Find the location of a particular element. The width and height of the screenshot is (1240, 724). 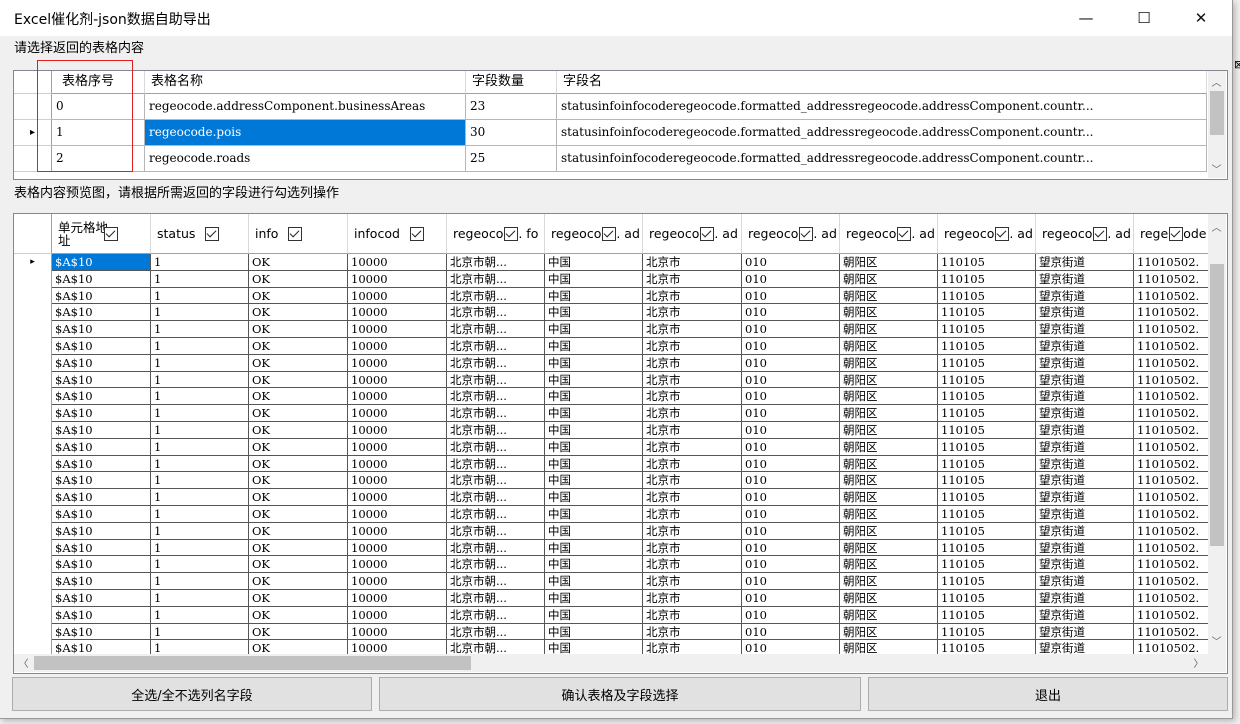

scroll-right-icon: 〉 is located at coordinates (1198, 662).